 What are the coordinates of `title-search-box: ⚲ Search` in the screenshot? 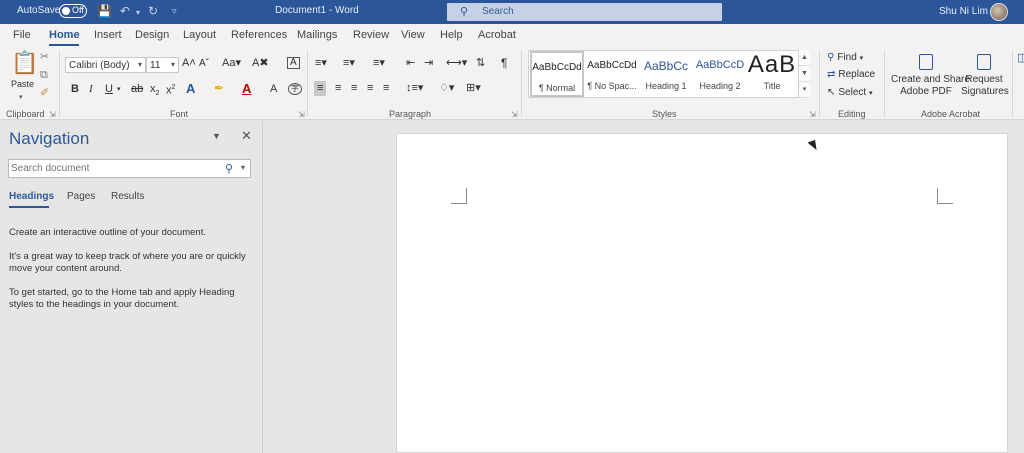 It's located at (584, 12).